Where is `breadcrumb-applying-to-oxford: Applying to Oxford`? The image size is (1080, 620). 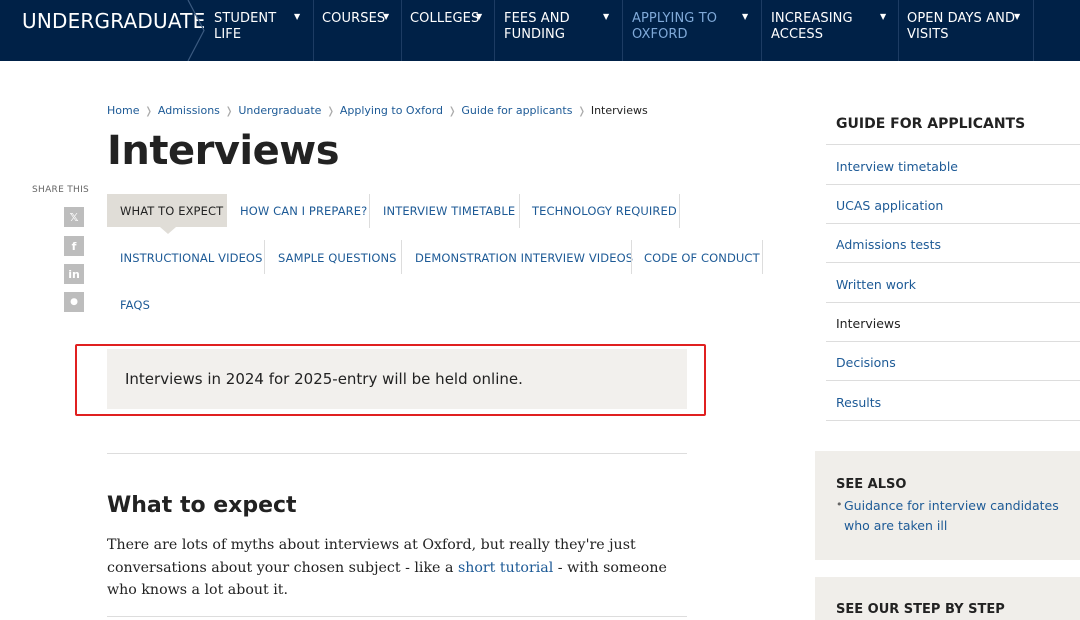
breadcrumb-applying-to-oxford: Applying to Oxford is located at coordinates (391, 110).